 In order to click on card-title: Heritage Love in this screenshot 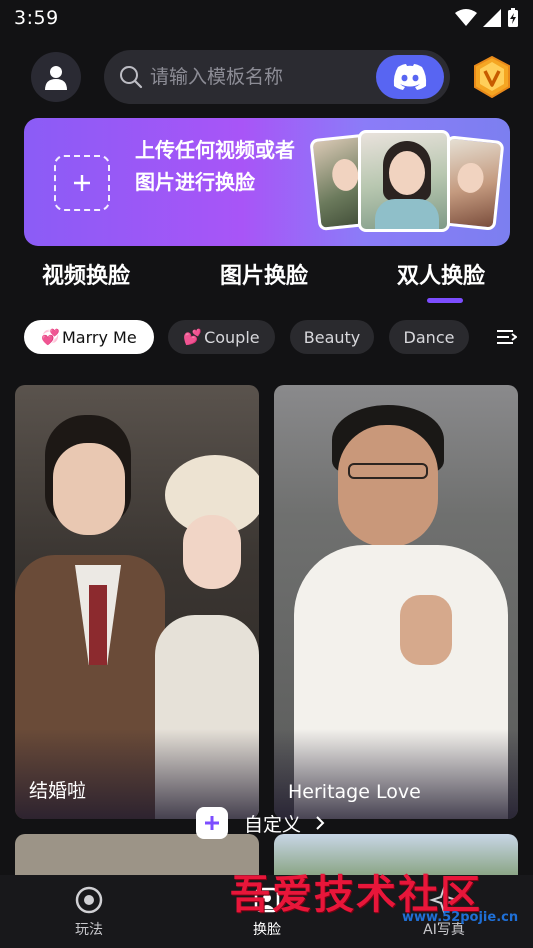, I will do `click(354, 792)`.